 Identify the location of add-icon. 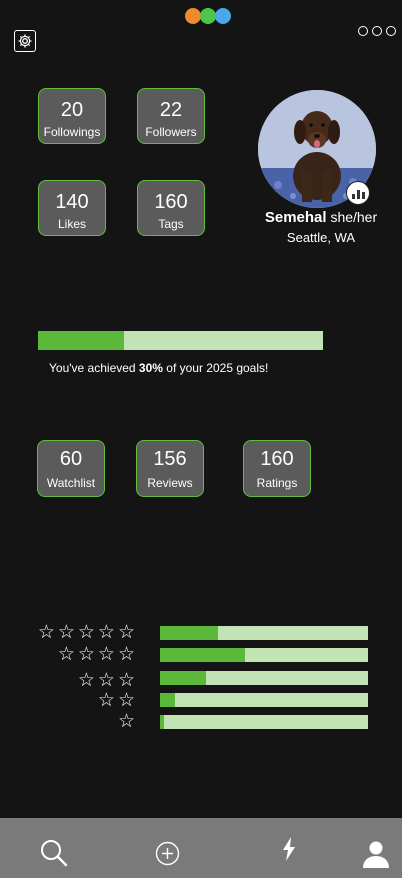
(167, 853).